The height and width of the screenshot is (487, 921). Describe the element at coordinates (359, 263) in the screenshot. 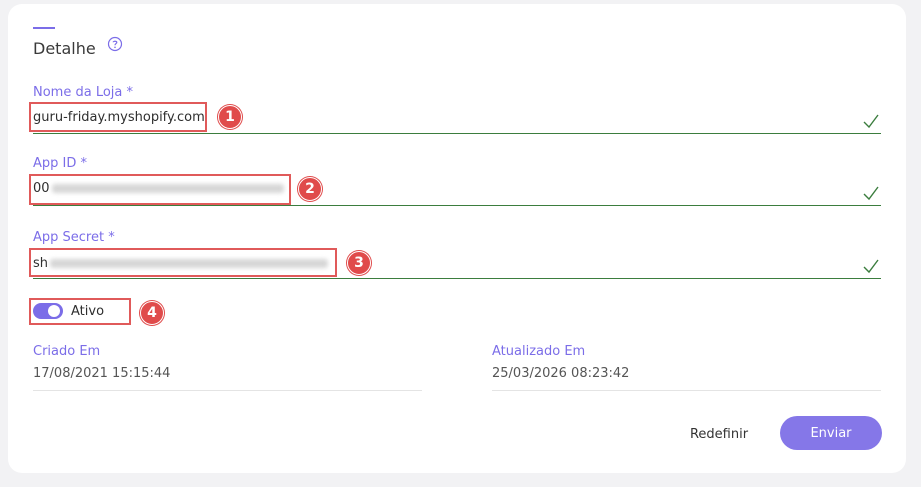

I see `annotation-badge-3: 3` at that location.